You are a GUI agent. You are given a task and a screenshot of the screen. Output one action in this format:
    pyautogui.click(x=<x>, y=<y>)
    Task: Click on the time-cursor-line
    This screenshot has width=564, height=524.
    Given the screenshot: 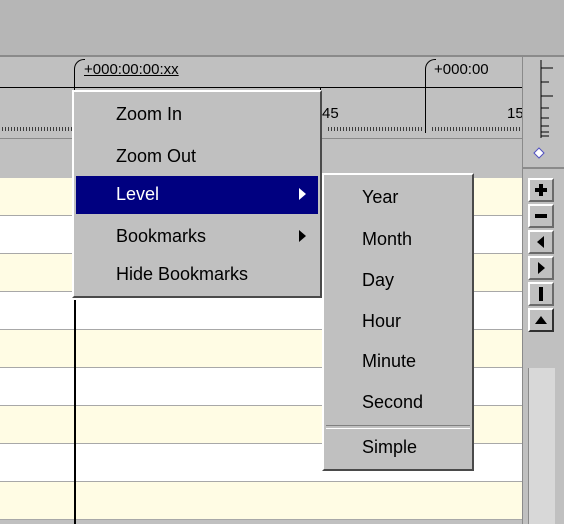 What is the action you would take?
    pyautogui.click(x=75, y=412)
    